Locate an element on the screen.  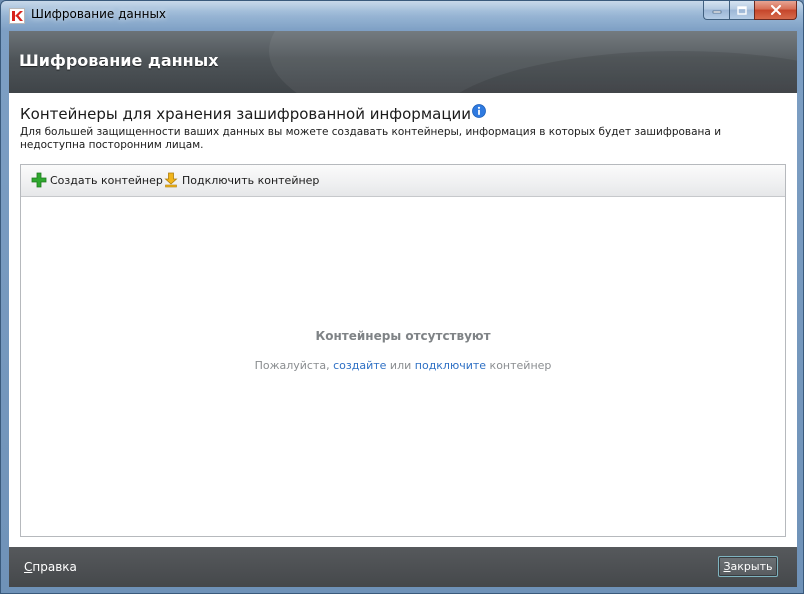
page-title: Шифрование данных is located at coordinates (119, 60).